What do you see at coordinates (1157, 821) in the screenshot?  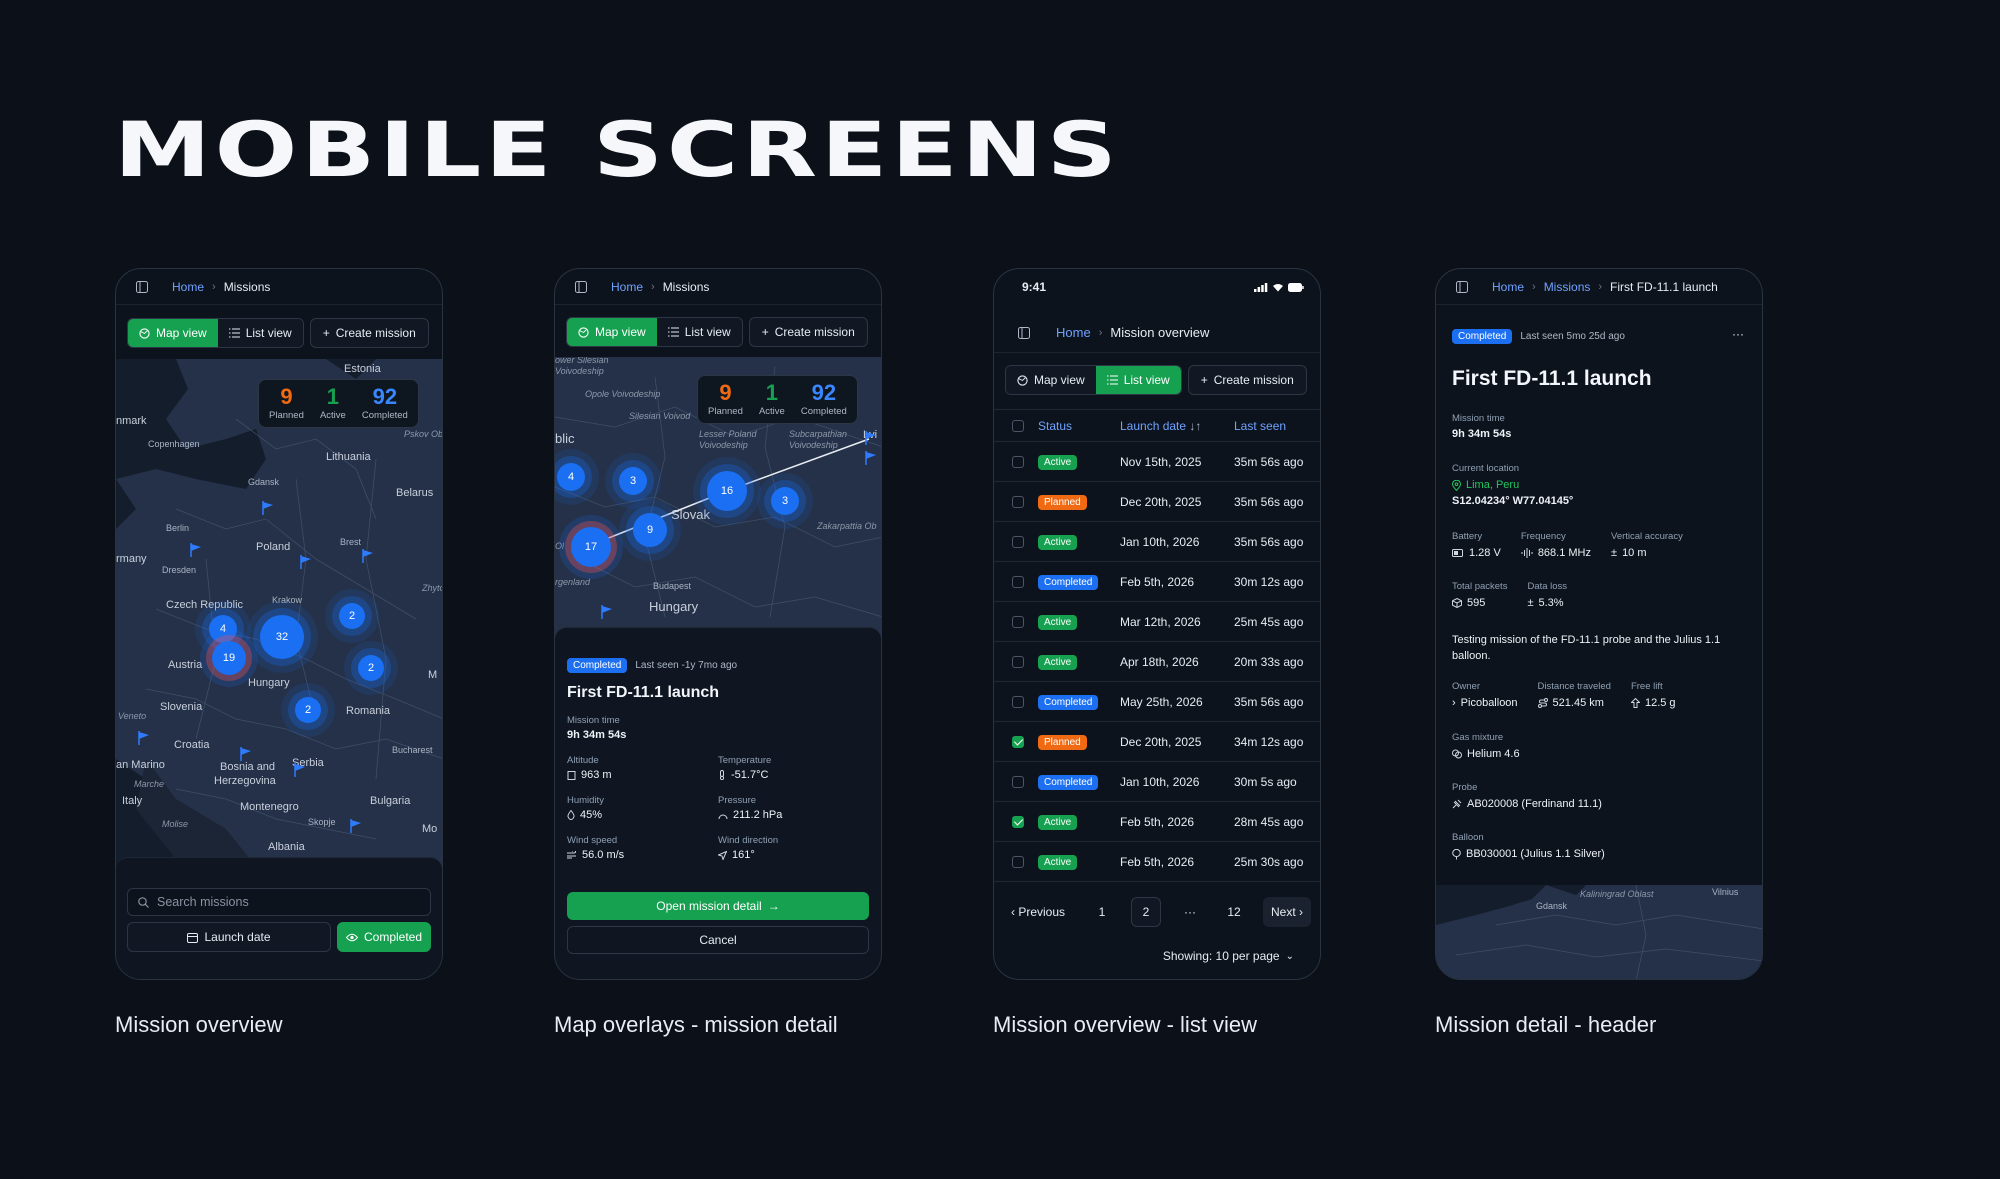 I see `table-row: Active Feb 5th, 2026 28m 45s ago` at bounding box center [1157, 821].